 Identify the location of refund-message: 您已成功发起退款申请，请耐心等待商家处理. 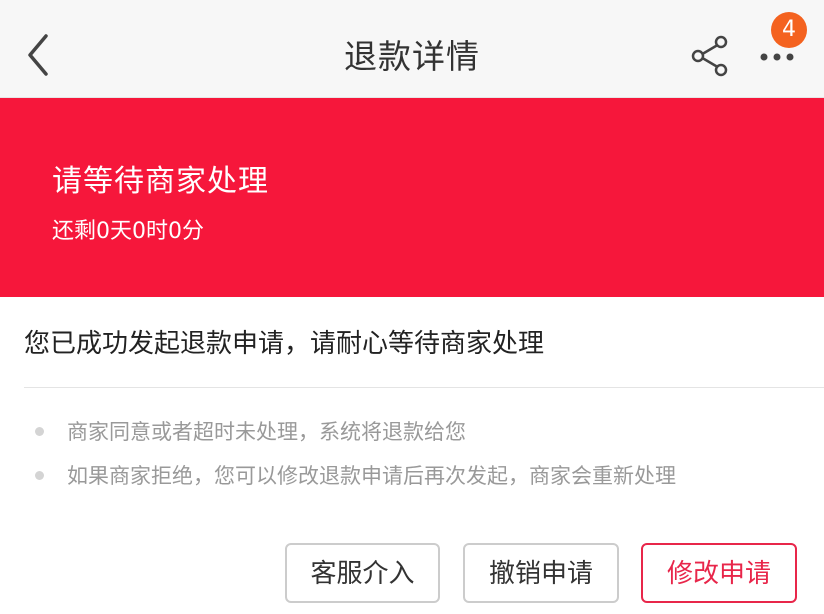
(284, 344).